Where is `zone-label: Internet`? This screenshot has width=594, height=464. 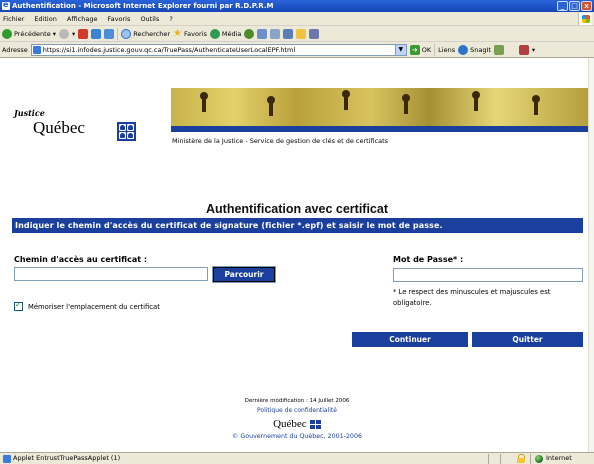
zone-label: Internet is located at coordinates (559, 458).